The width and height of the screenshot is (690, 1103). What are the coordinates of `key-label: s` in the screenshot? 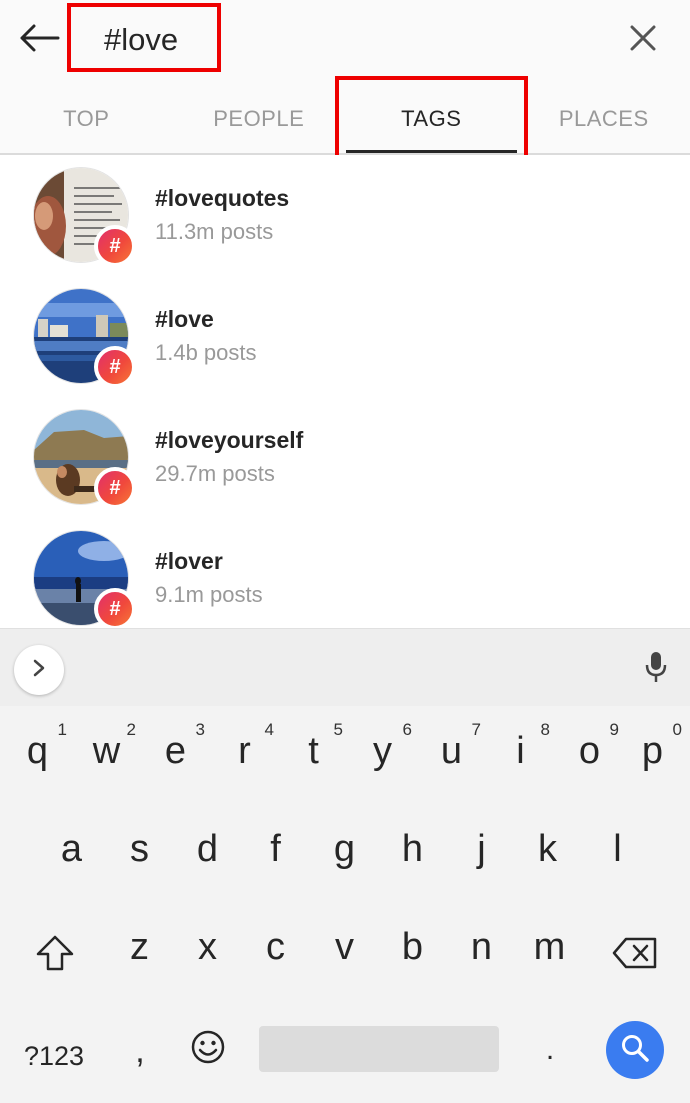 It's located at (139, 849).